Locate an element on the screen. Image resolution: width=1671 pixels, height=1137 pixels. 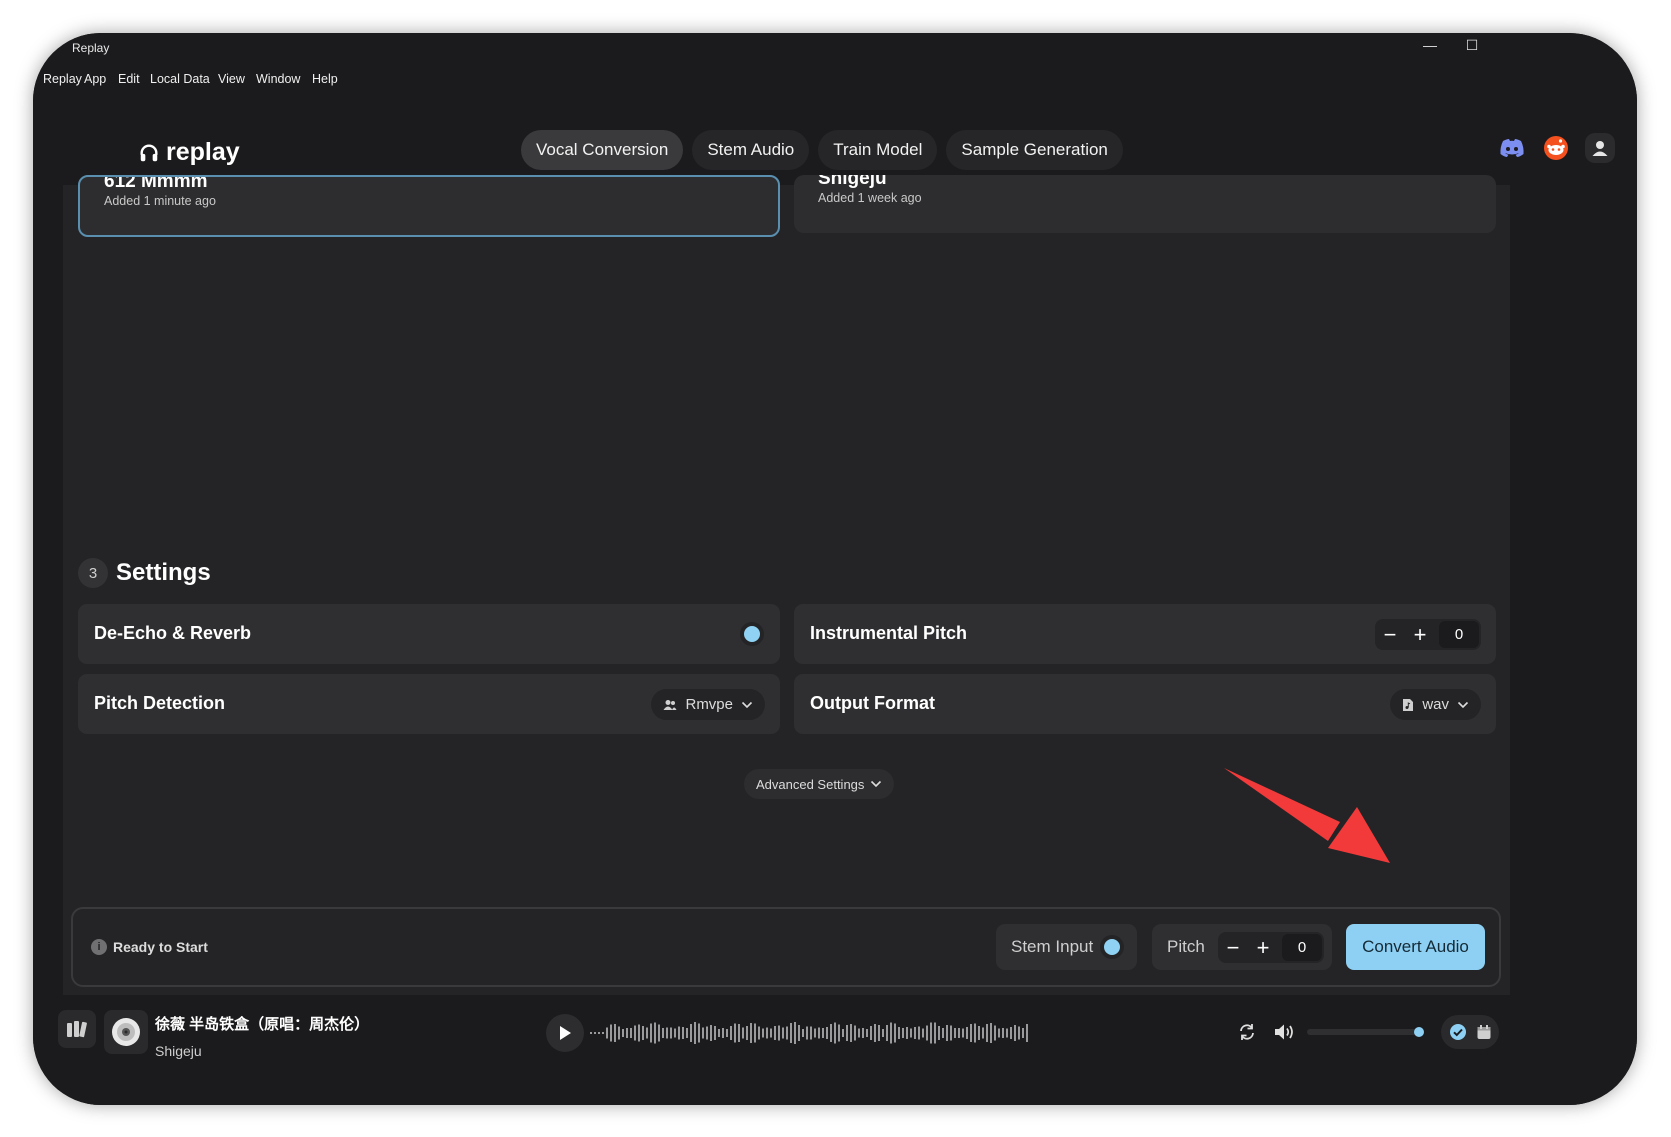
repeat-button is located at coordinates (1247, 1032).